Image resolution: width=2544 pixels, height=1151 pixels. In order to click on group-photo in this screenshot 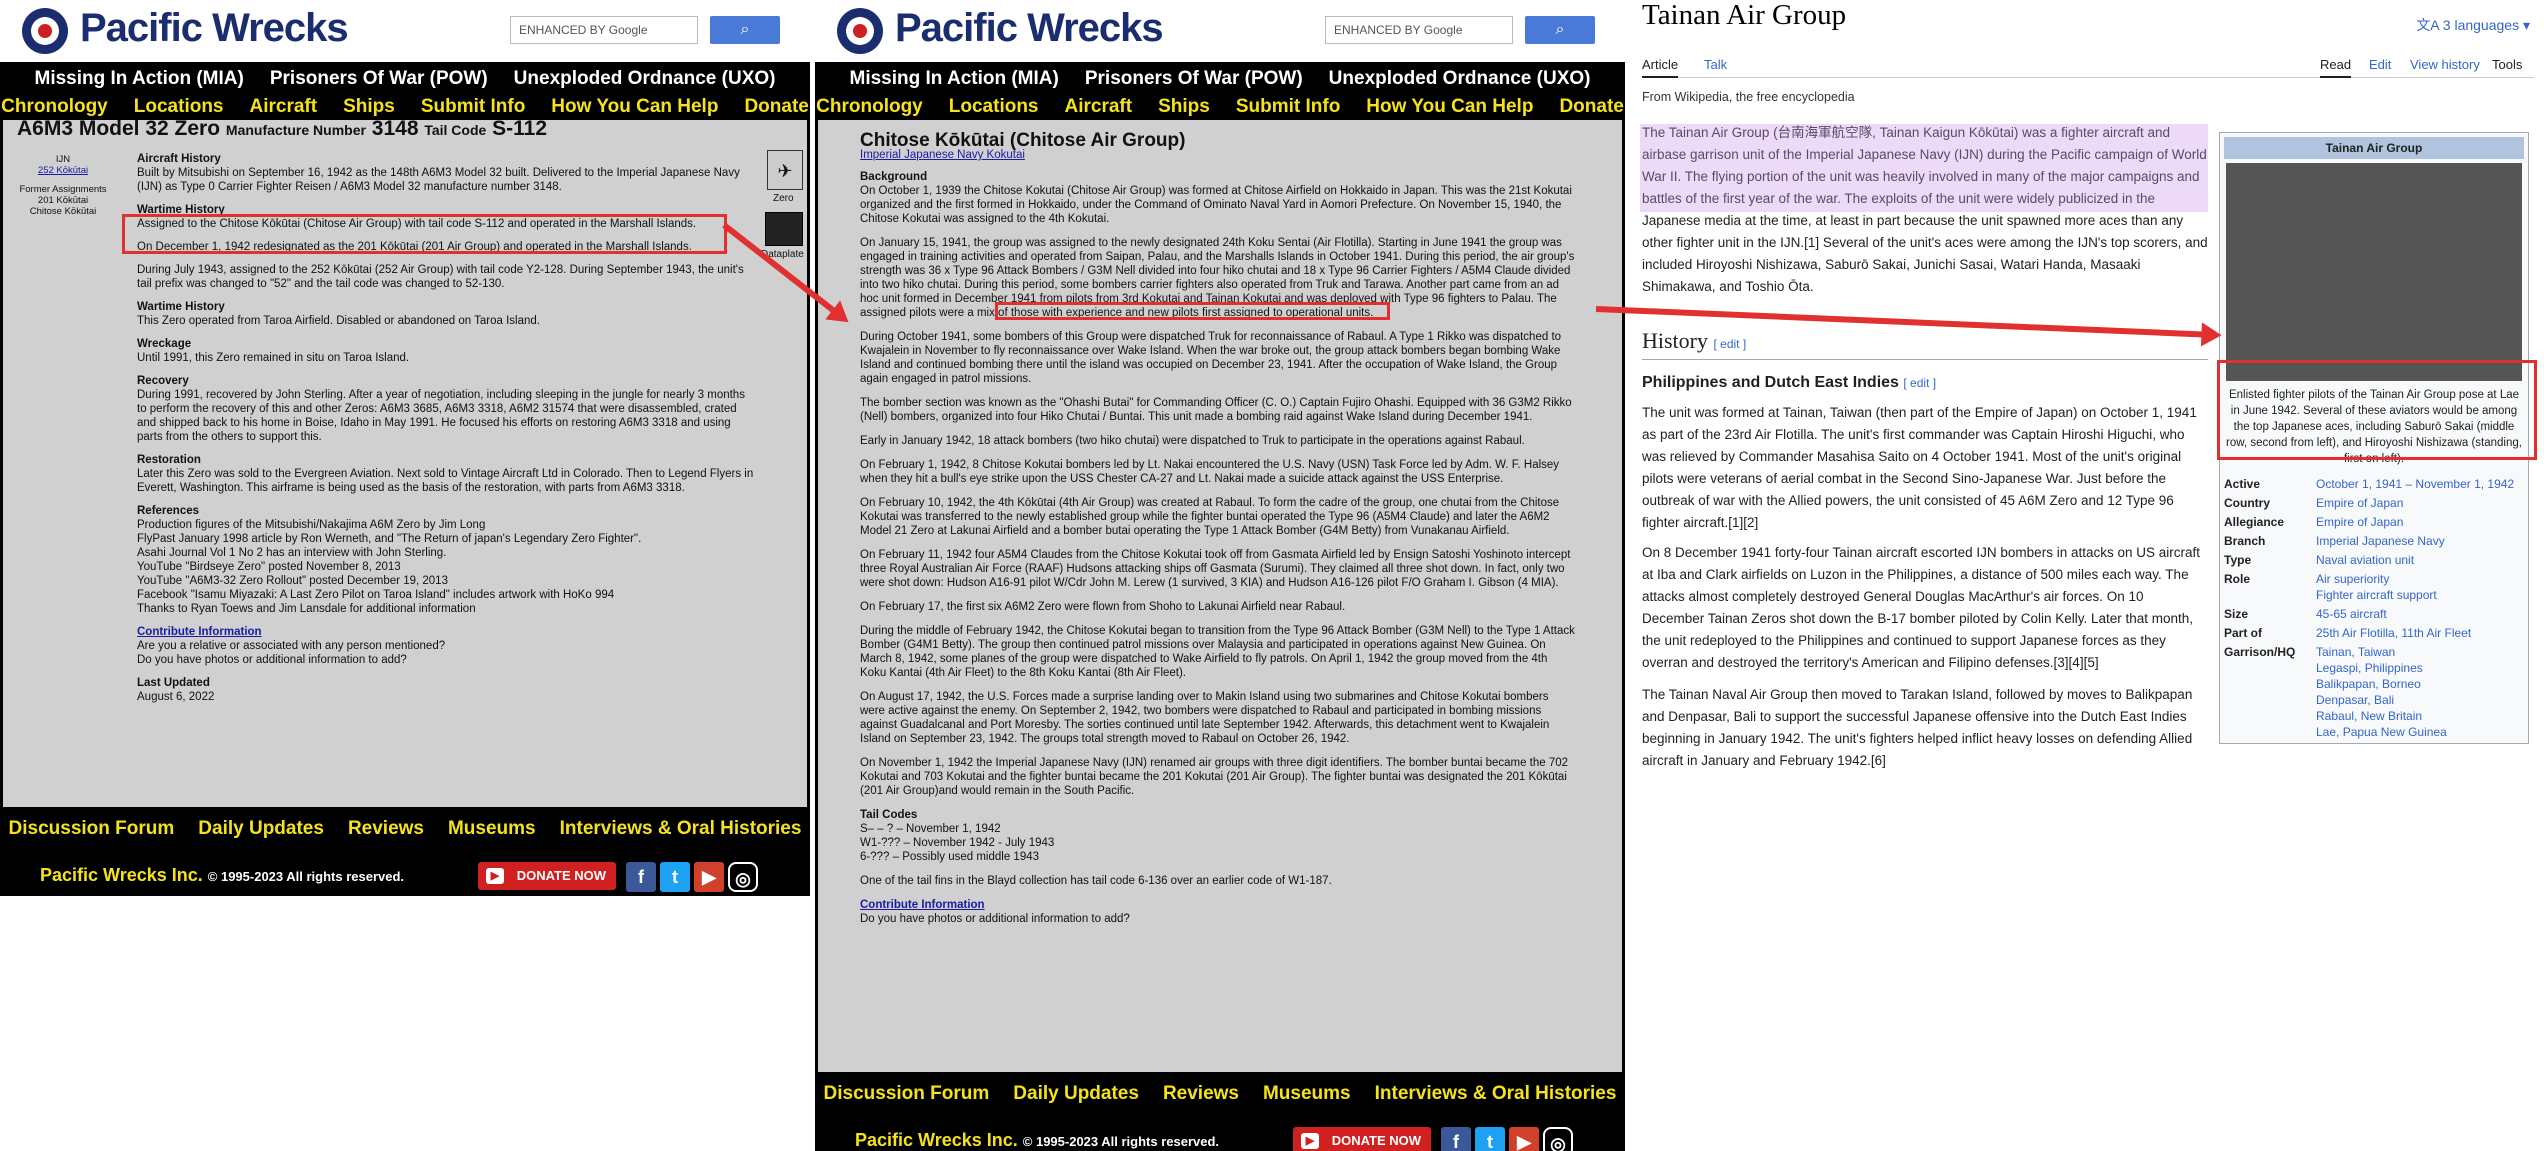, I will do `click(2374, 272)`.